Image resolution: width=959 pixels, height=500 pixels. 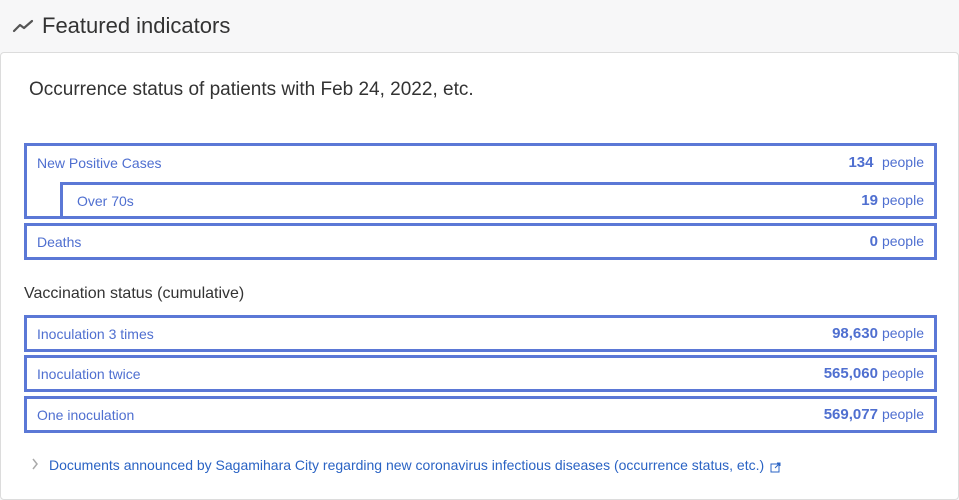 What do you see at coordinates (480, 333) in the screenshot?
I see `vaccination-row-3-times: Inoculation 3 times 98,630 people` at bounding box center [480, 333].